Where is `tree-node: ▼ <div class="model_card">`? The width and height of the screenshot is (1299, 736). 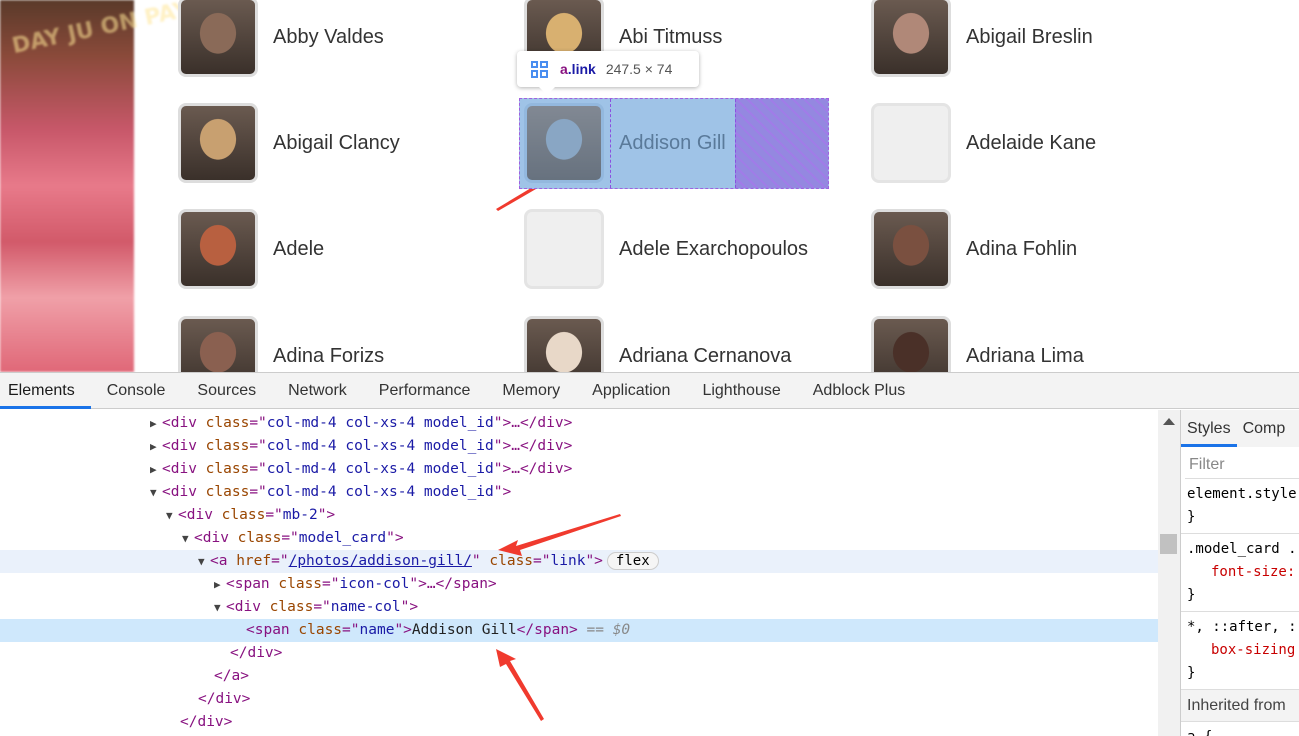 tree-node: ▼ <div class="model_card"> is located at coordinates (579, 538).